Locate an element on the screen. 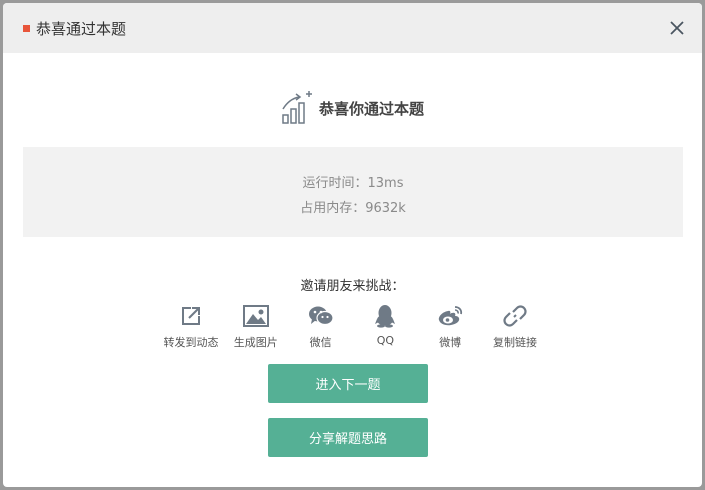 This screenshot has width=705, height=490. share-label: 生成图片 is located at coordinates (255, 342).